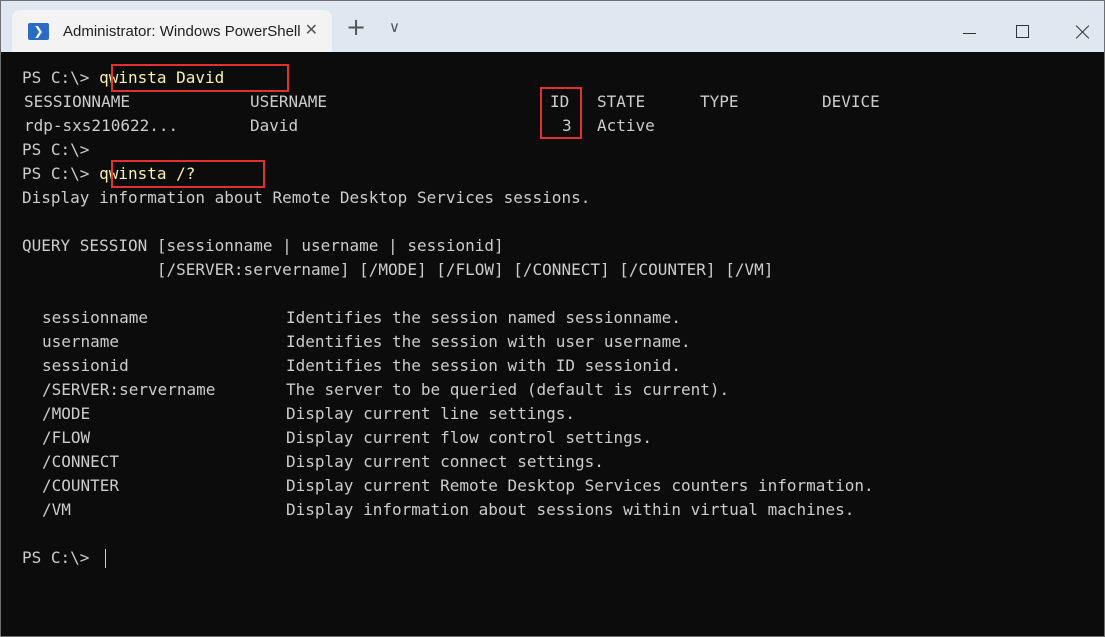 The height and width of the screenshot is (637, 1105). What do you see at coordinates (719, 101) in the screenshot?
I see `col-type: TYPE` at bounding box center [719, 101].